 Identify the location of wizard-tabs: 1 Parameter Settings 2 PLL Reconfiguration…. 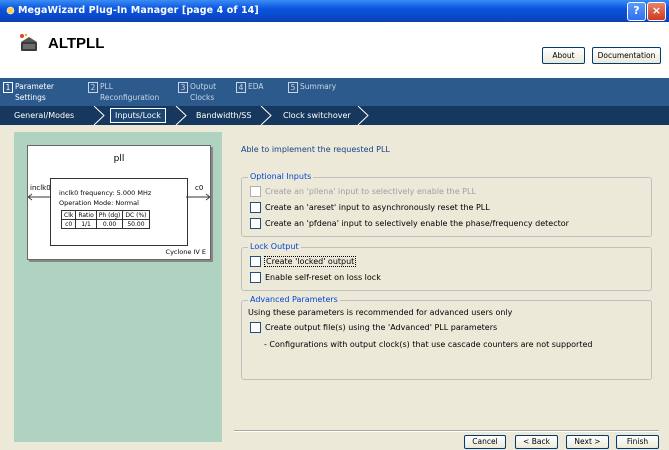
(334, 92).